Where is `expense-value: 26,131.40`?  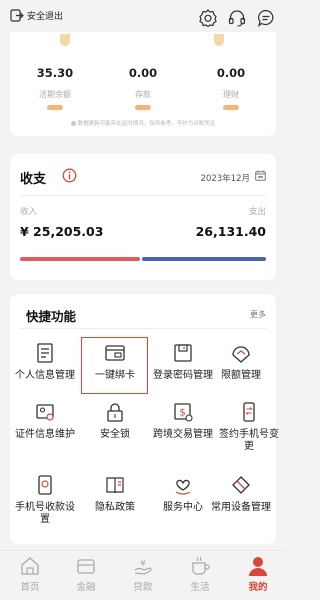
expense-value: 26,131.40 is located at coordinates (230, 231).